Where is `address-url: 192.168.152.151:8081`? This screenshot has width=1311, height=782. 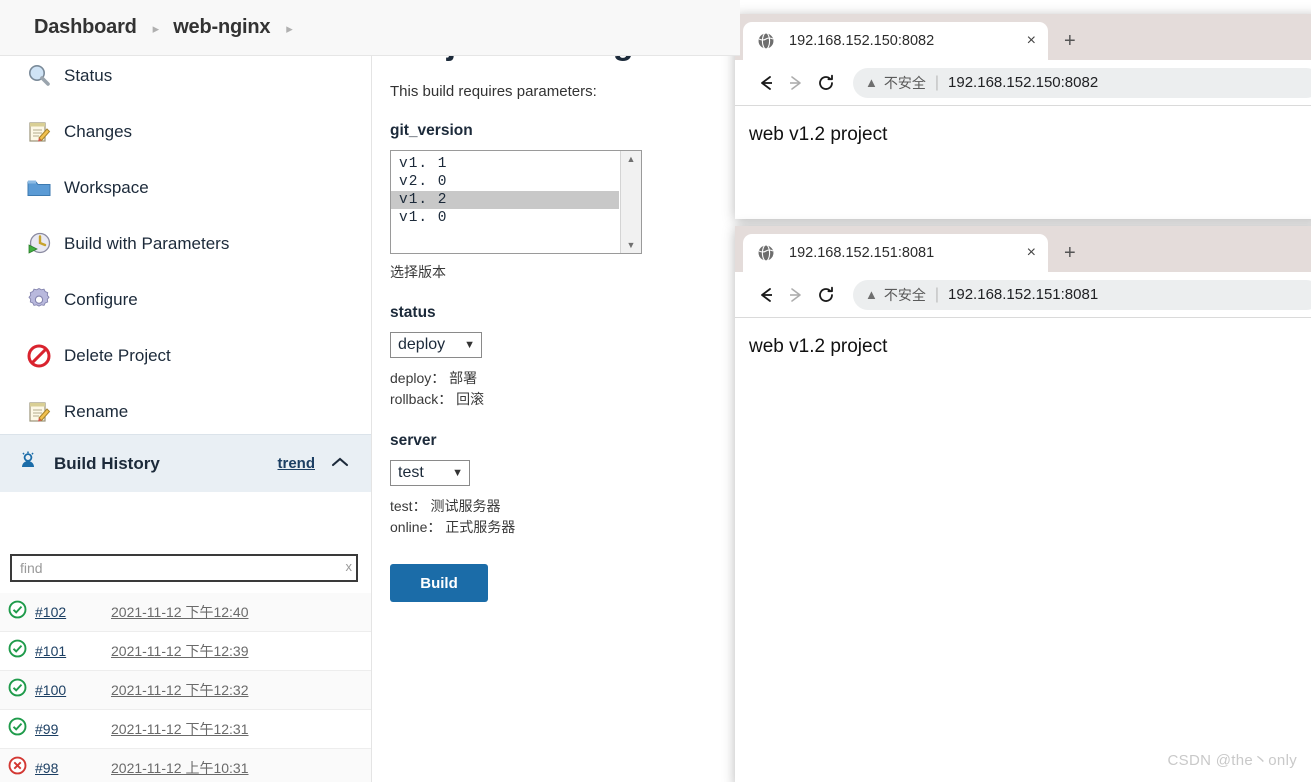
address-url: 192.168.152.151:8081 is located at coordinates (1023, 294).